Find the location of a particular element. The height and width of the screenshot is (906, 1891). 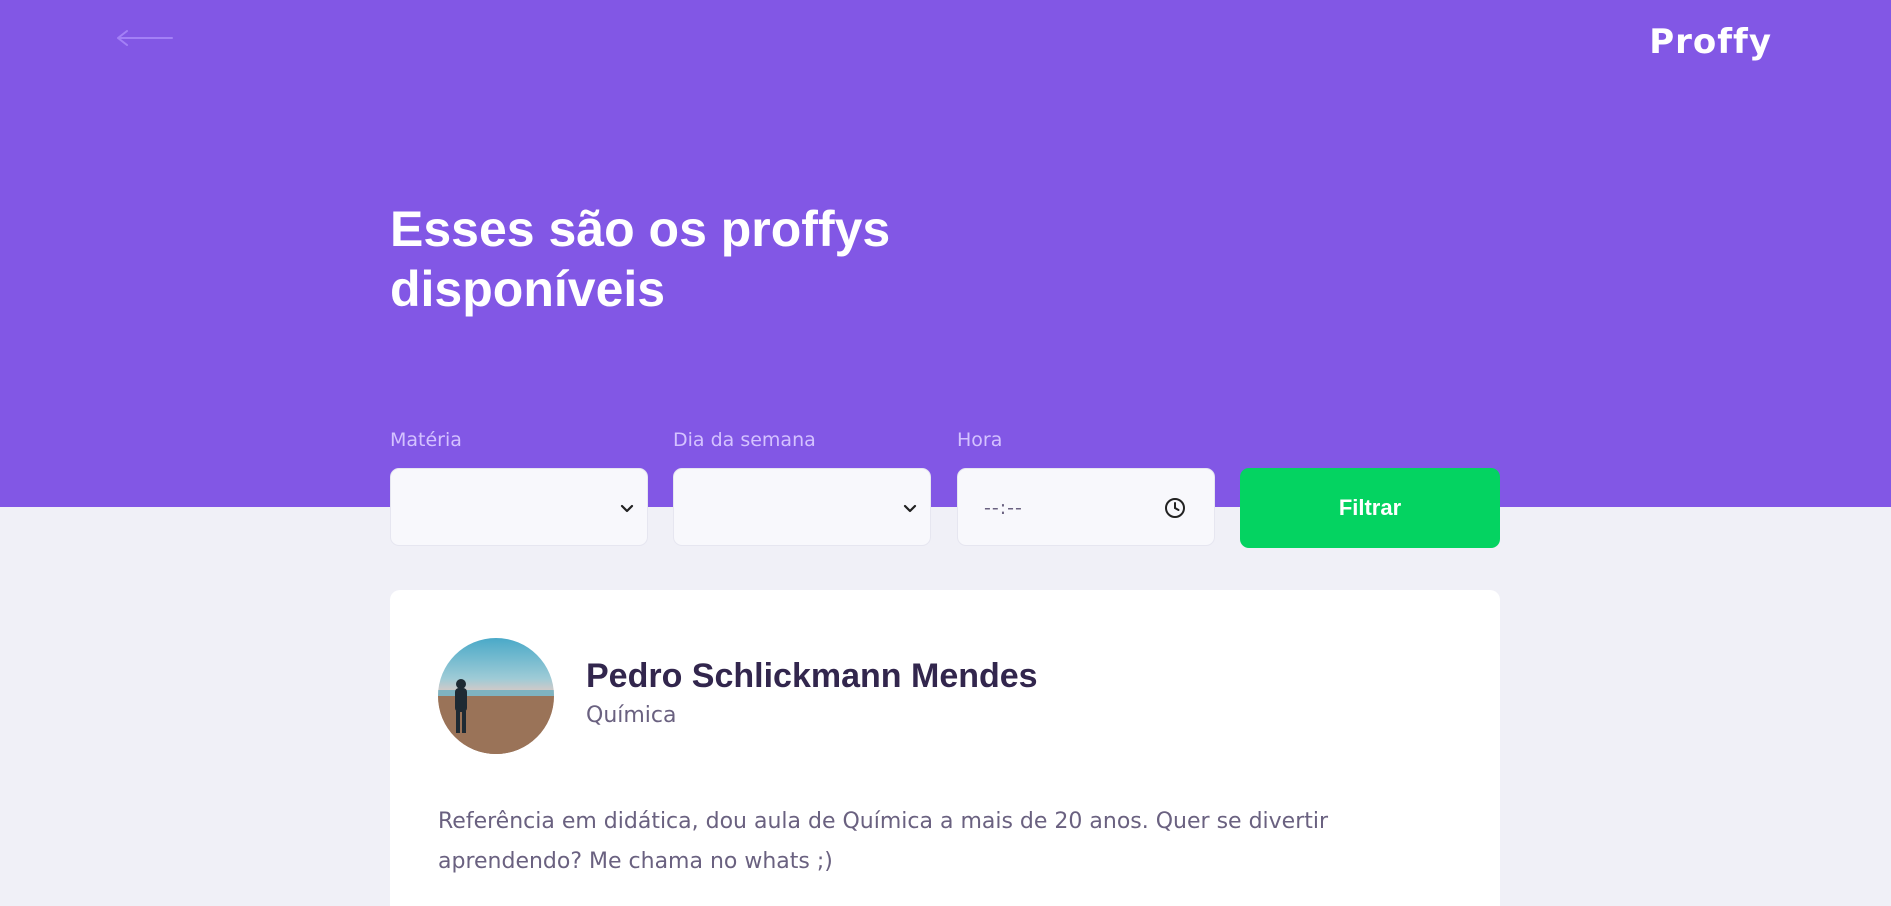

time-label: Hora is located at coordinates (980, 440).